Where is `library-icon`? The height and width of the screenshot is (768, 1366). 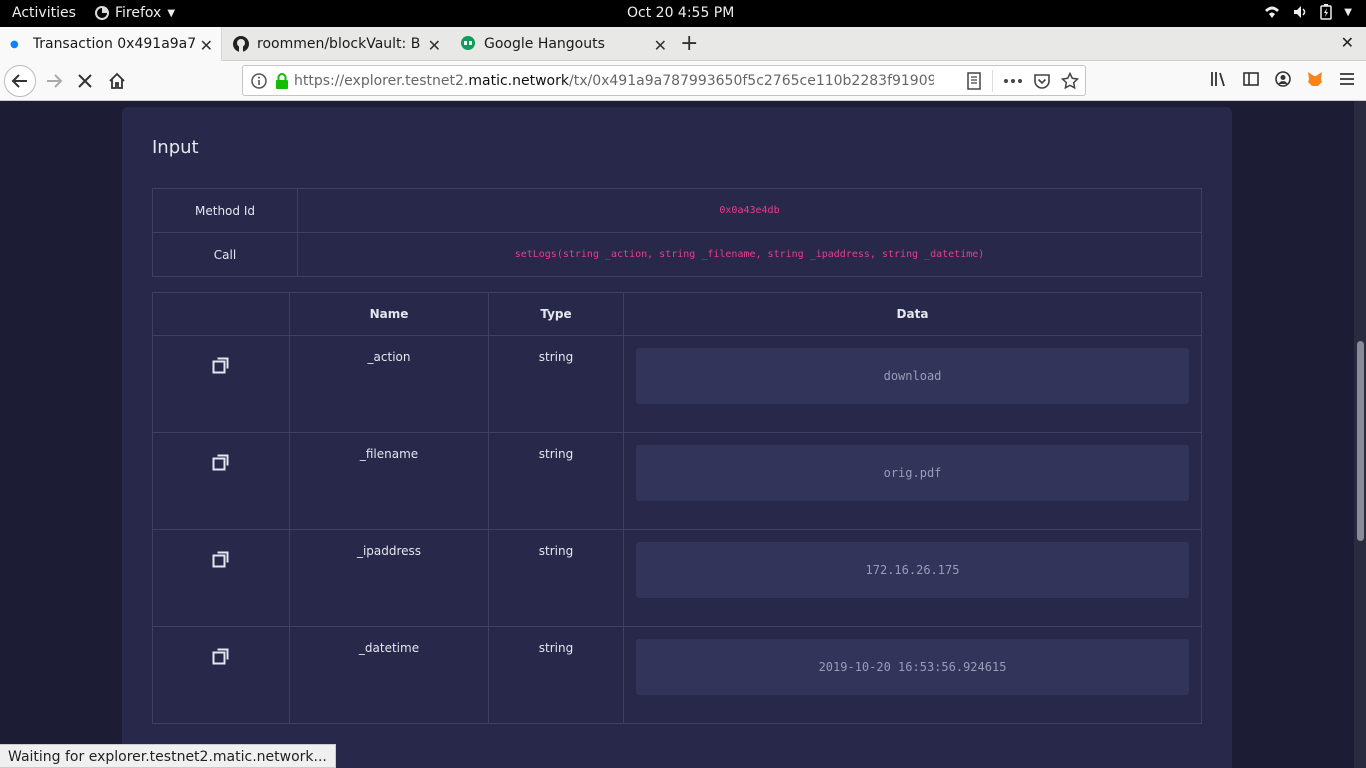
library-icon is located at coordinates (1219, 79).